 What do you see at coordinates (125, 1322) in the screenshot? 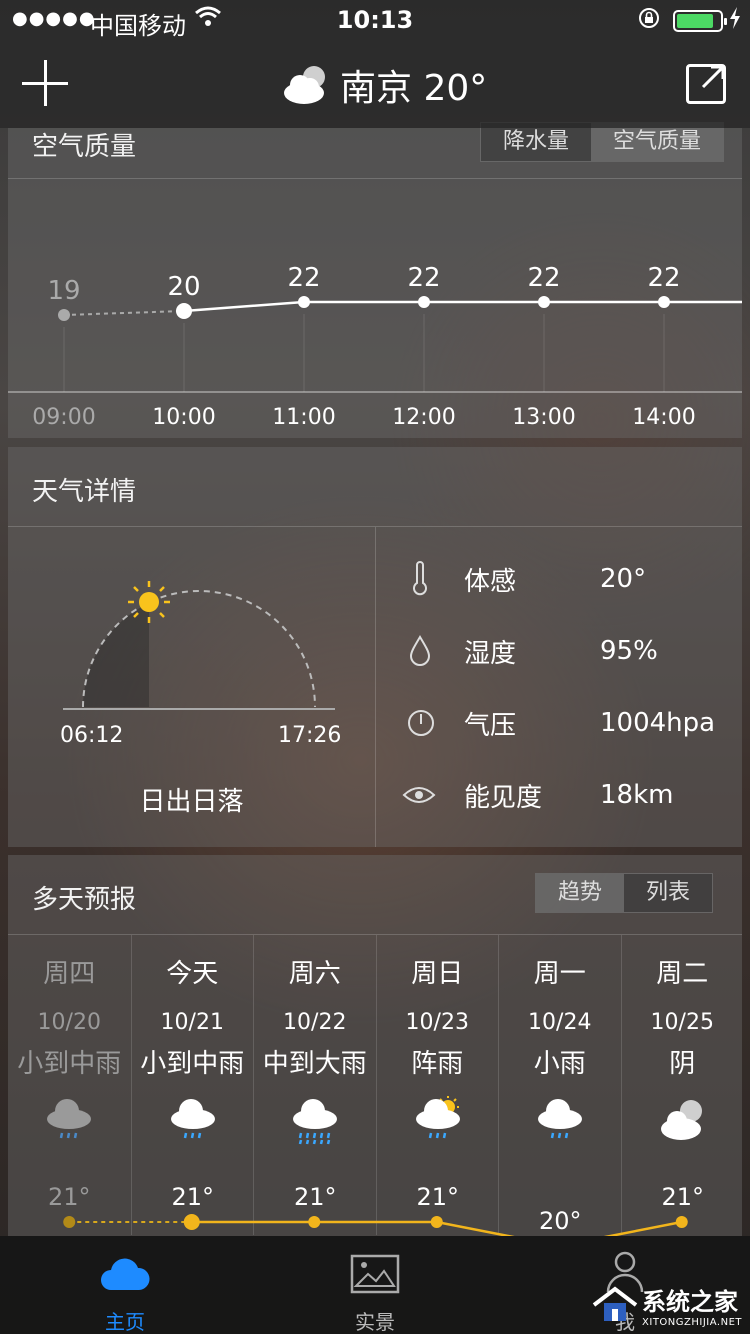
I see `tab-home-label: 主页` at bounding box center [125, 1322].